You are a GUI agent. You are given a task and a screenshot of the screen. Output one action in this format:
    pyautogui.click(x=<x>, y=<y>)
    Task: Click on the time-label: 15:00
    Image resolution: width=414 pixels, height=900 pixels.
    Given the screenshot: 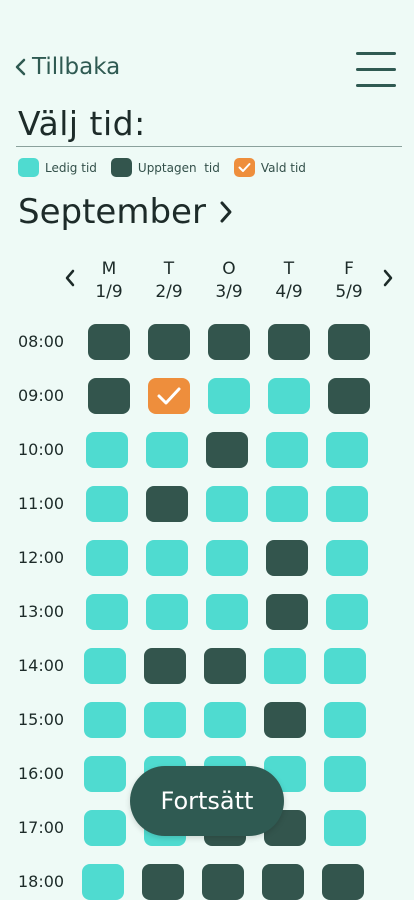 What is the action you would take?
    pyautogui.click(x=41, y=719)
    